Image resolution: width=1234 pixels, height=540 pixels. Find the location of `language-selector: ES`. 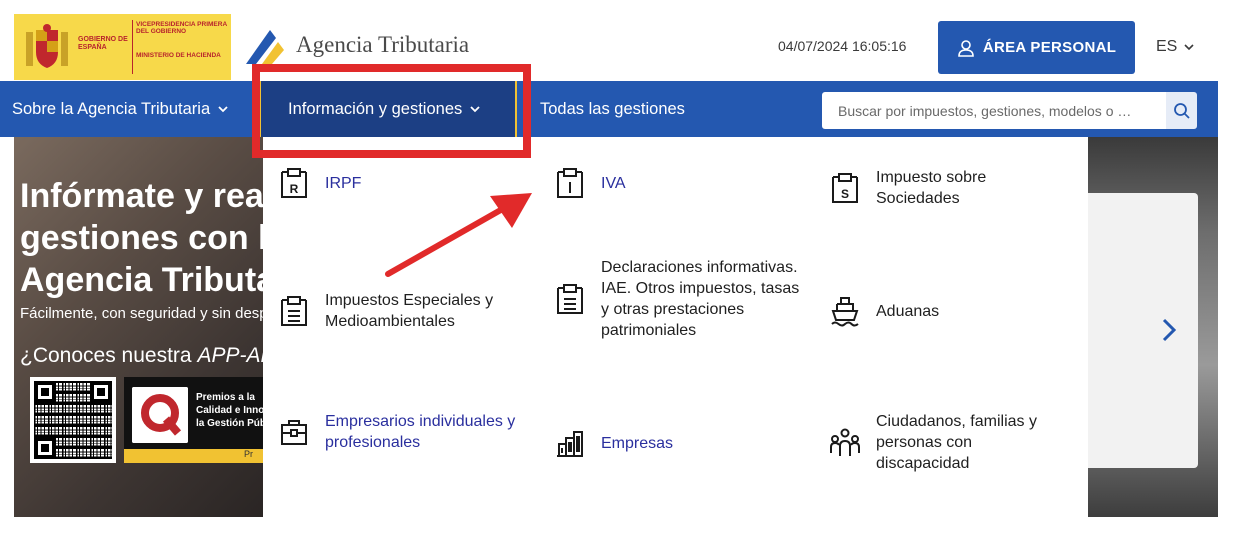

language-selector: ES is located at coordinates (1175, 47).